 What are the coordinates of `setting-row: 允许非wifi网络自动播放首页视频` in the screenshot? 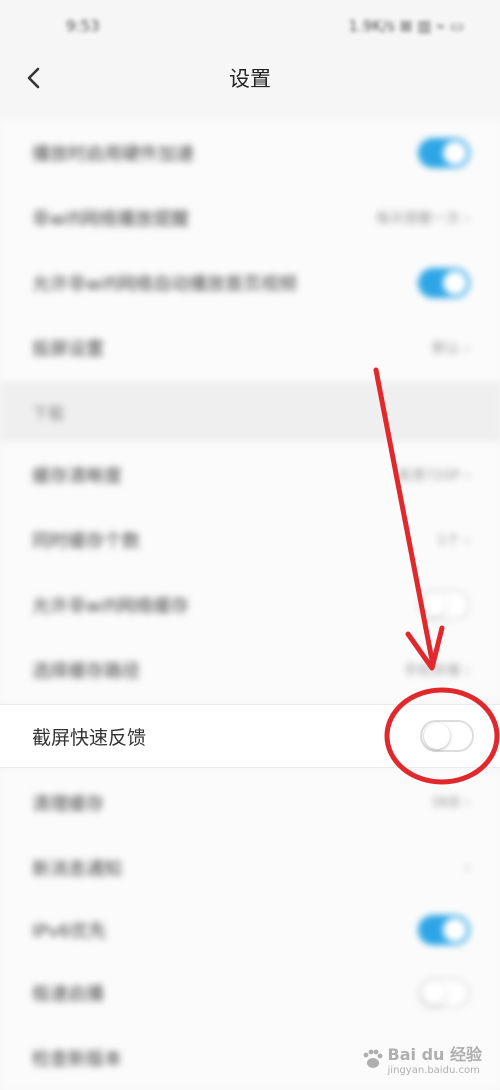 It's located at (250, 282).